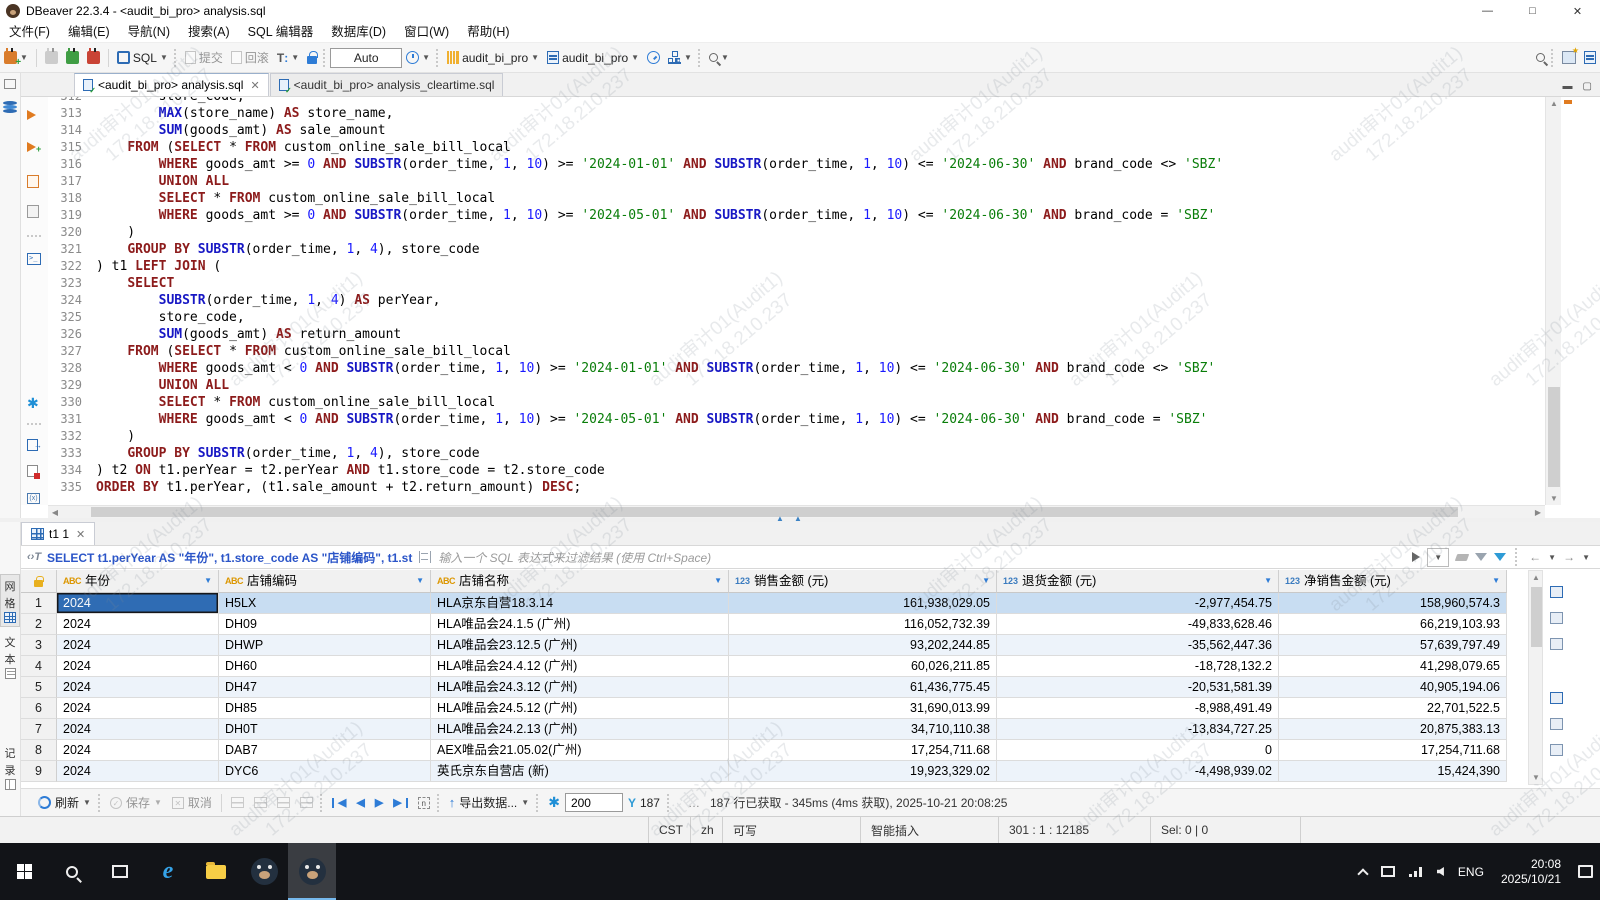 The height and width of the screenshot is (900, 1600). Describe the element at coordinates (580, 750) in the screenshot. I see `table-cell: AEX唯品会21.05.02(广州)` at that location.